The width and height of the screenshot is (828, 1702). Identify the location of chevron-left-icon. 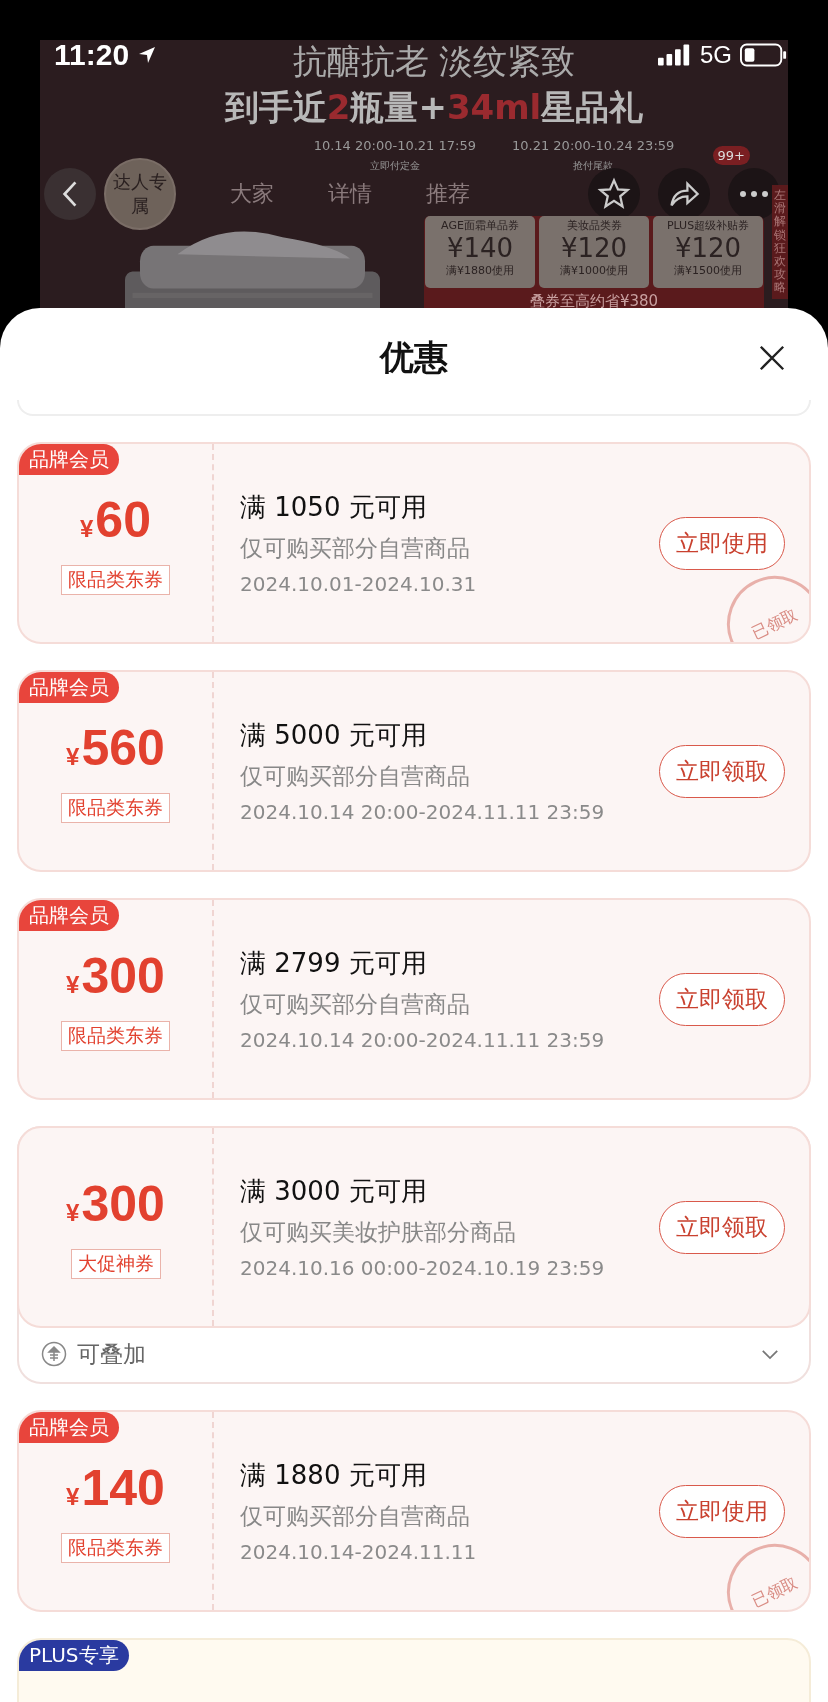
(70, 194).